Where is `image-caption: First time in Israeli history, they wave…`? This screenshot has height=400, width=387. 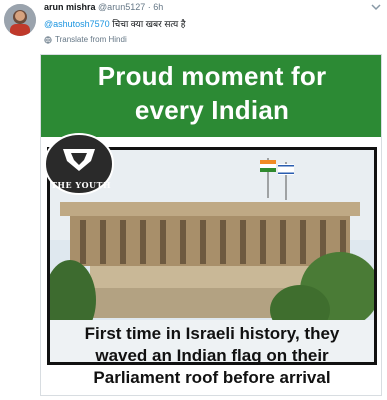 image-caption: First time in Israeli history, they wave… is located at coordinates (211, 356).